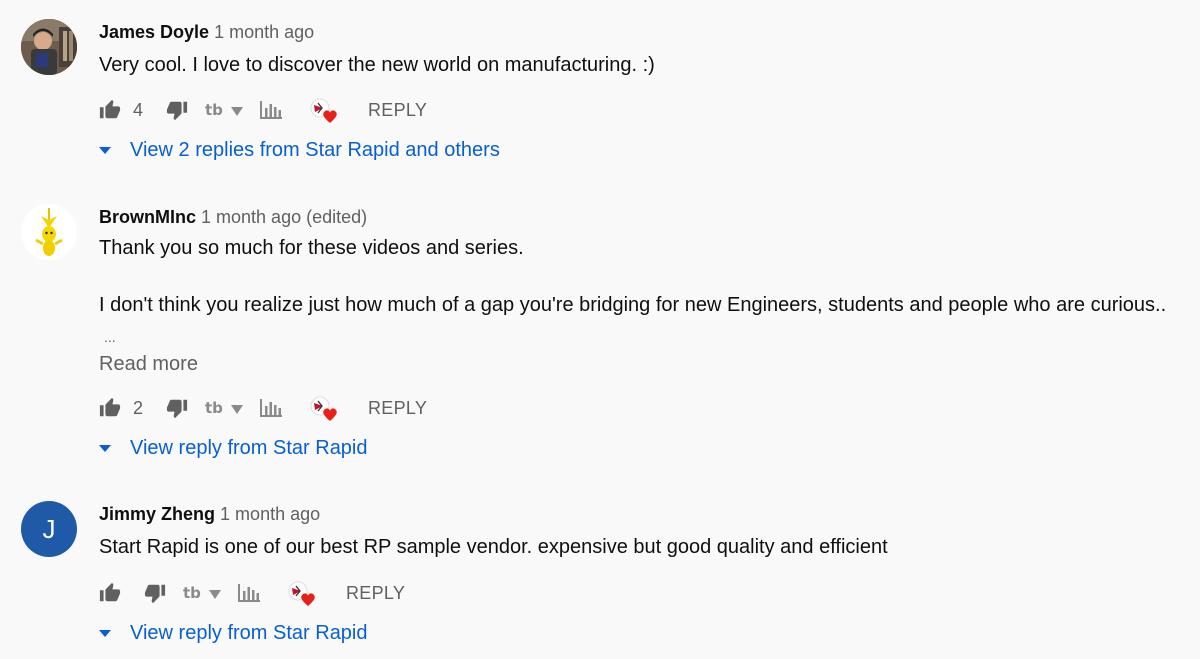  I want to click on like-count: 4, so click(138, 109).